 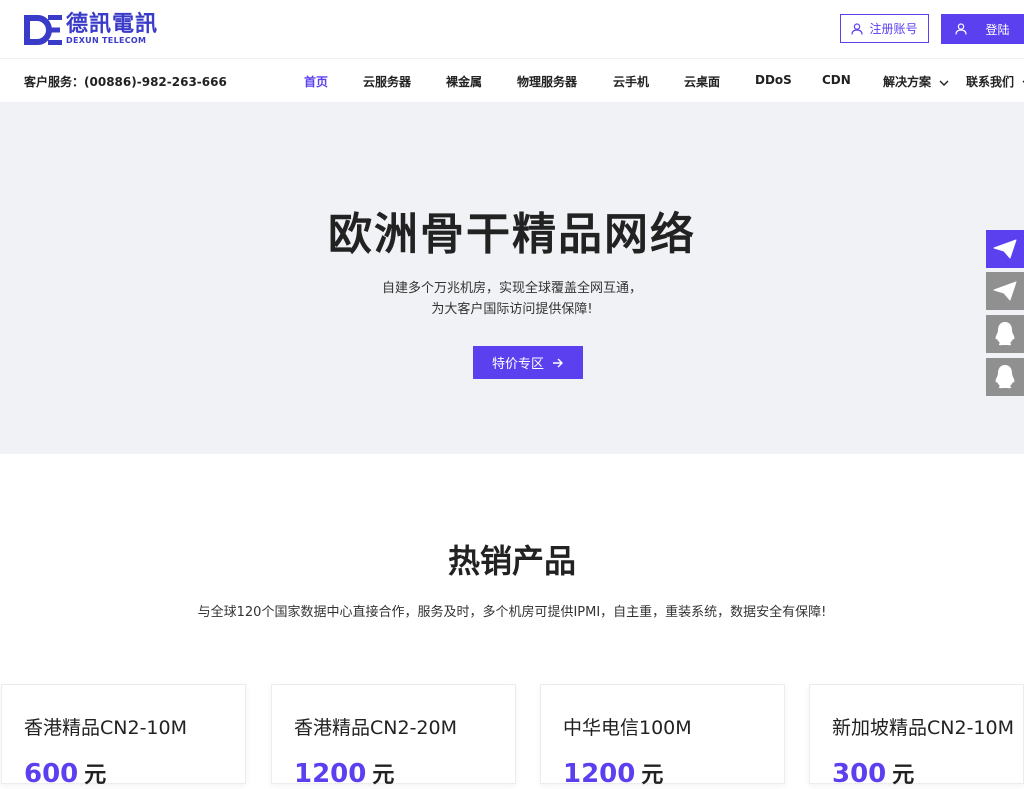 I want to click on price-value: 300, so click(x=859, y=774).